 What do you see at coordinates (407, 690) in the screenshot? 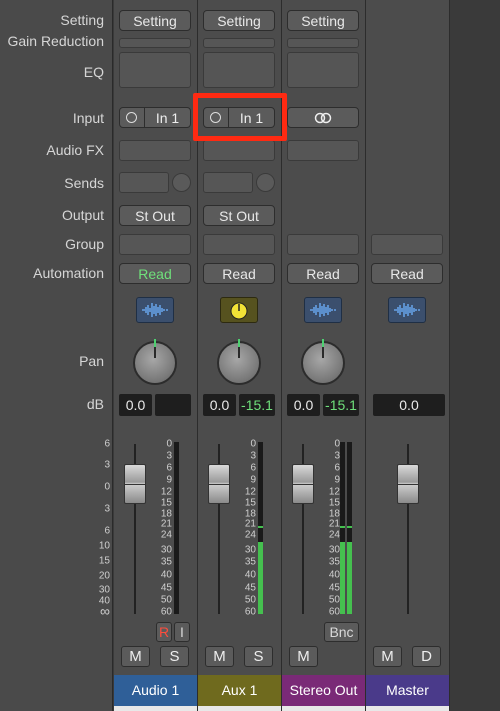
I see `channel-name: Master` at bounding box center [407, 690].